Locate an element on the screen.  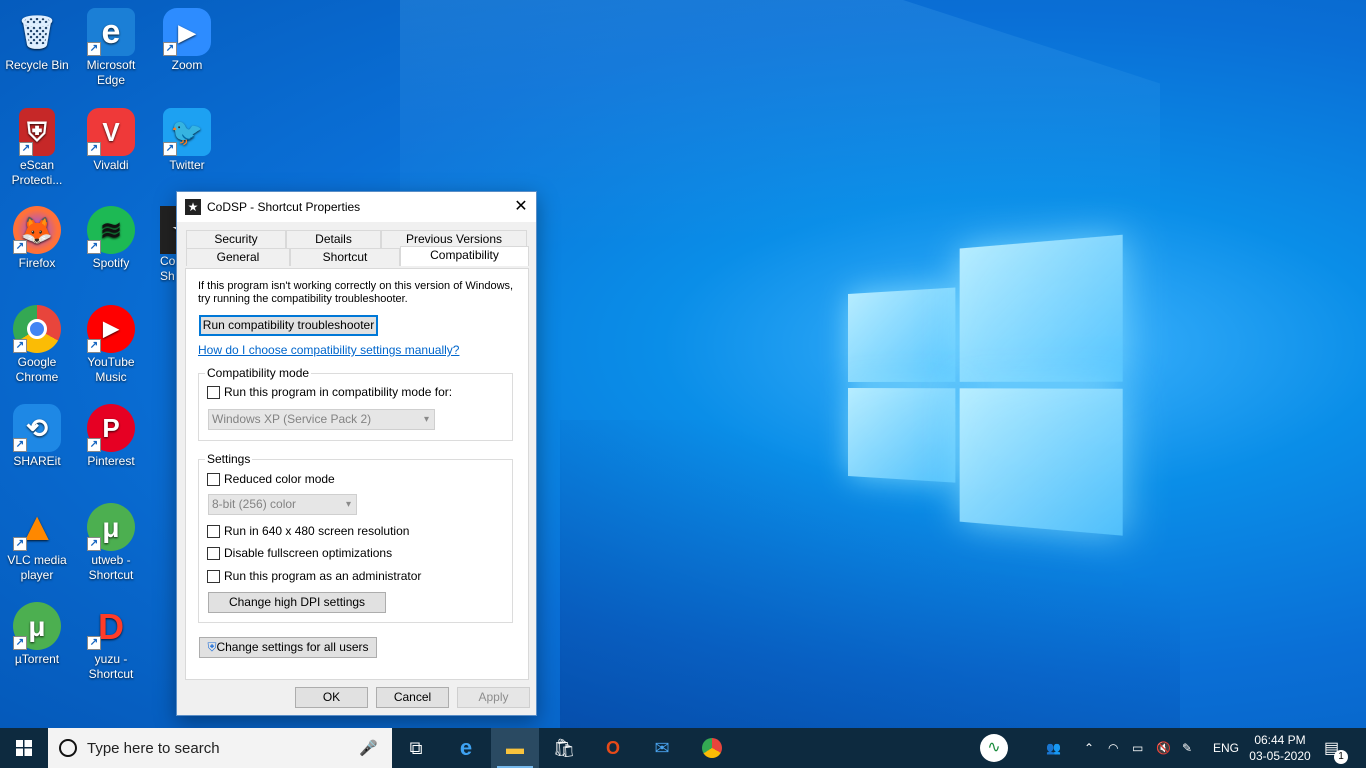
run-as-admin-checkbox: Run this program as an administrator is located at coordinates (314, 576).